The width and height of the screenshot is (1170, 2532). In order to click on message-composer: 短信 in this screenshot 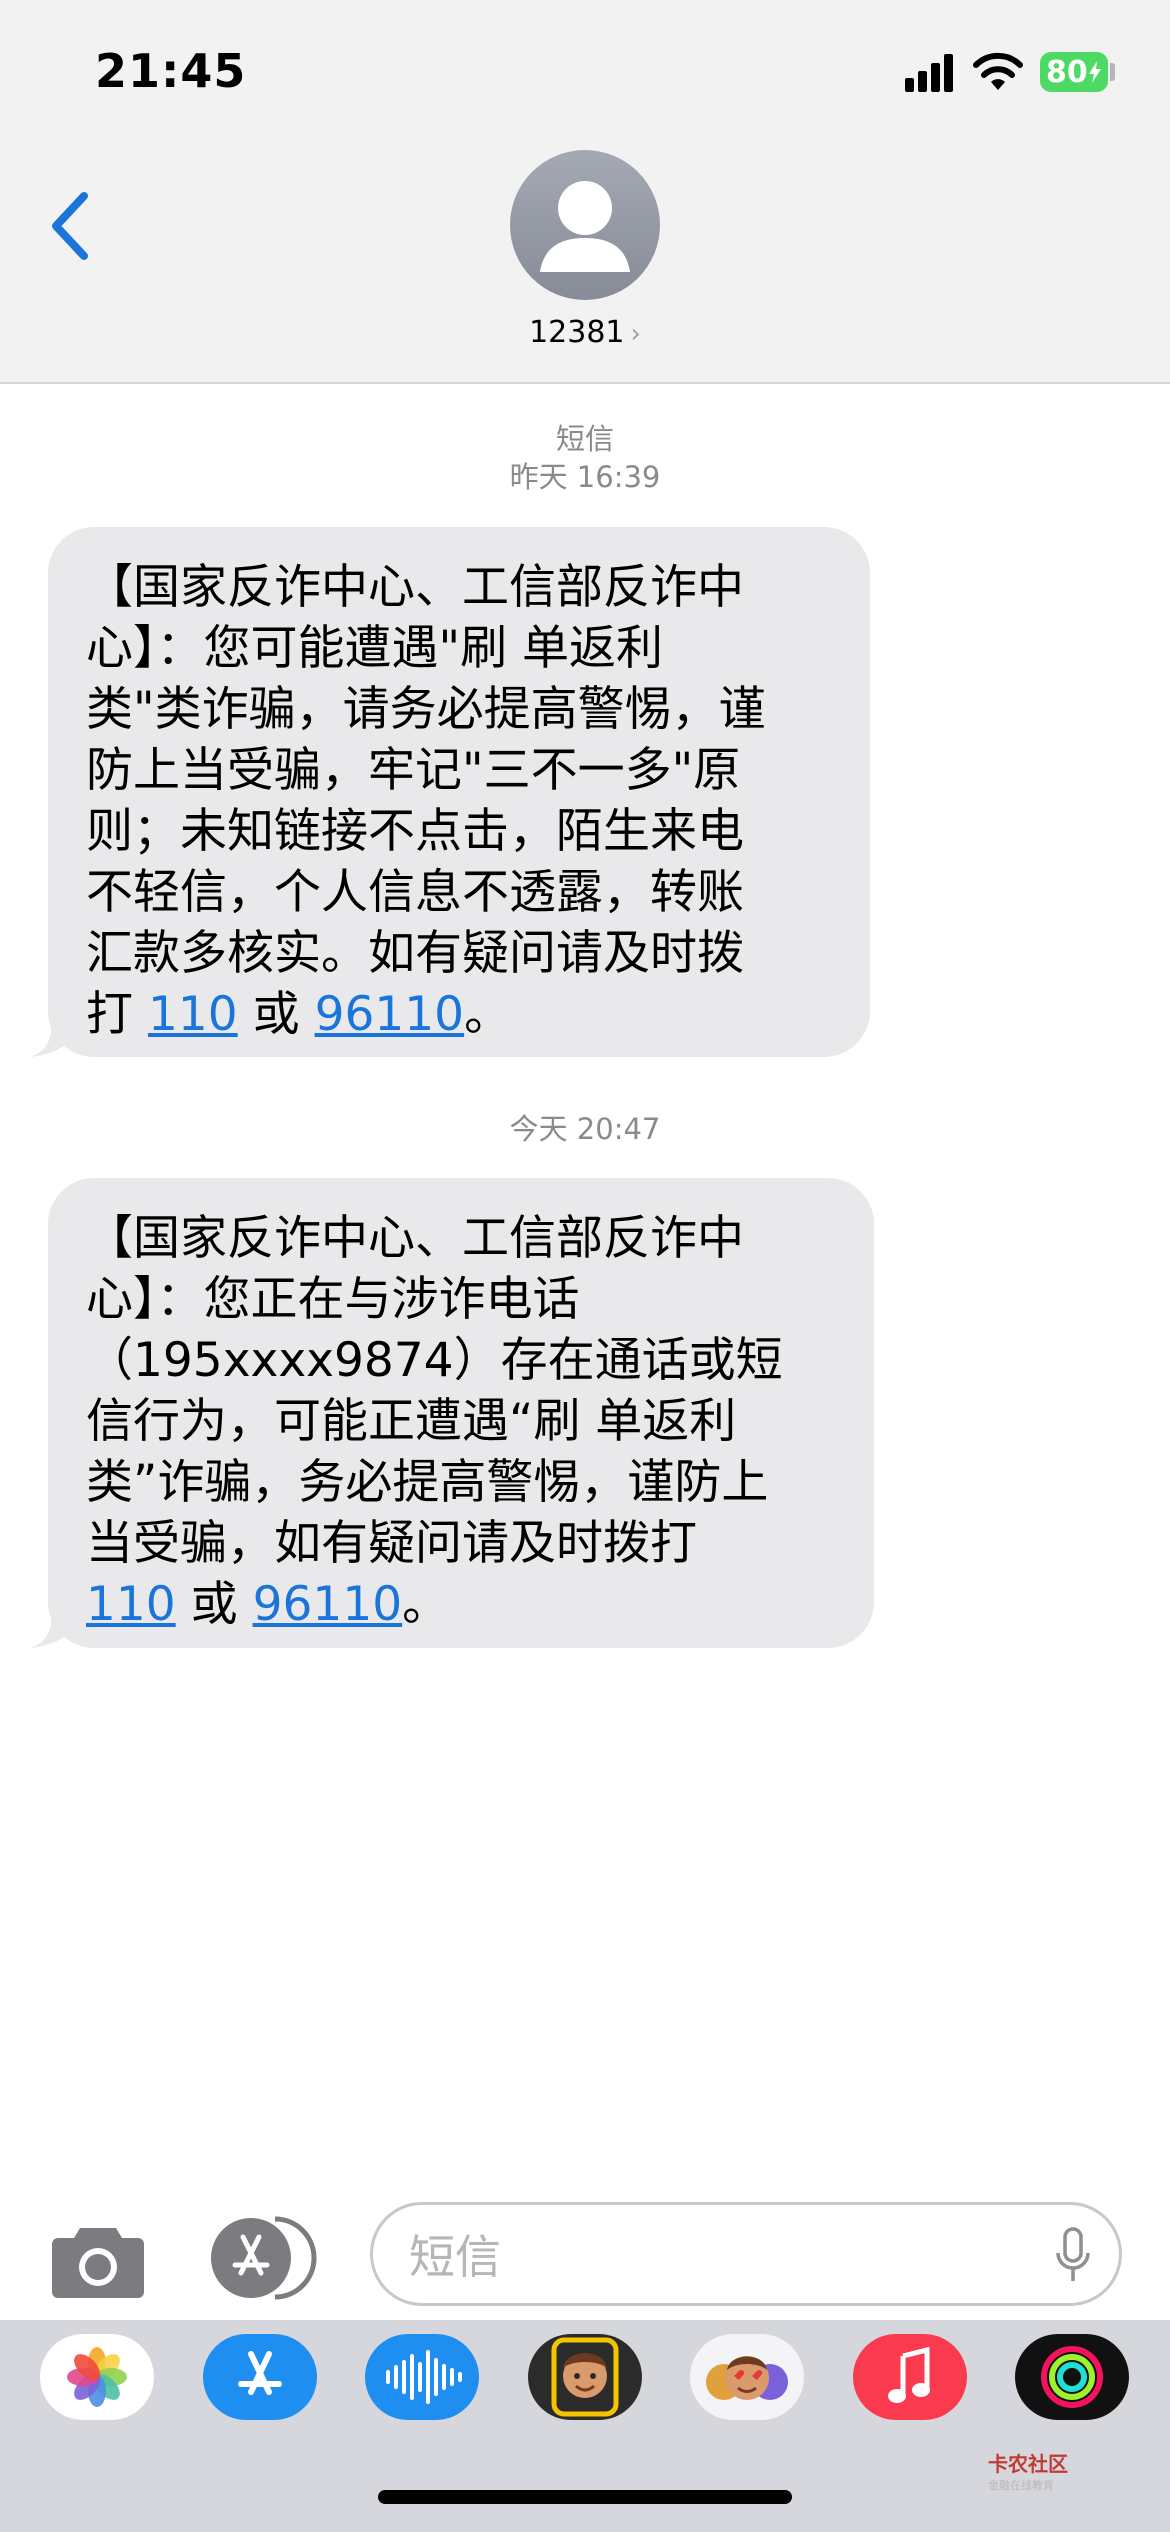, I will do `click(585, 2255)`.